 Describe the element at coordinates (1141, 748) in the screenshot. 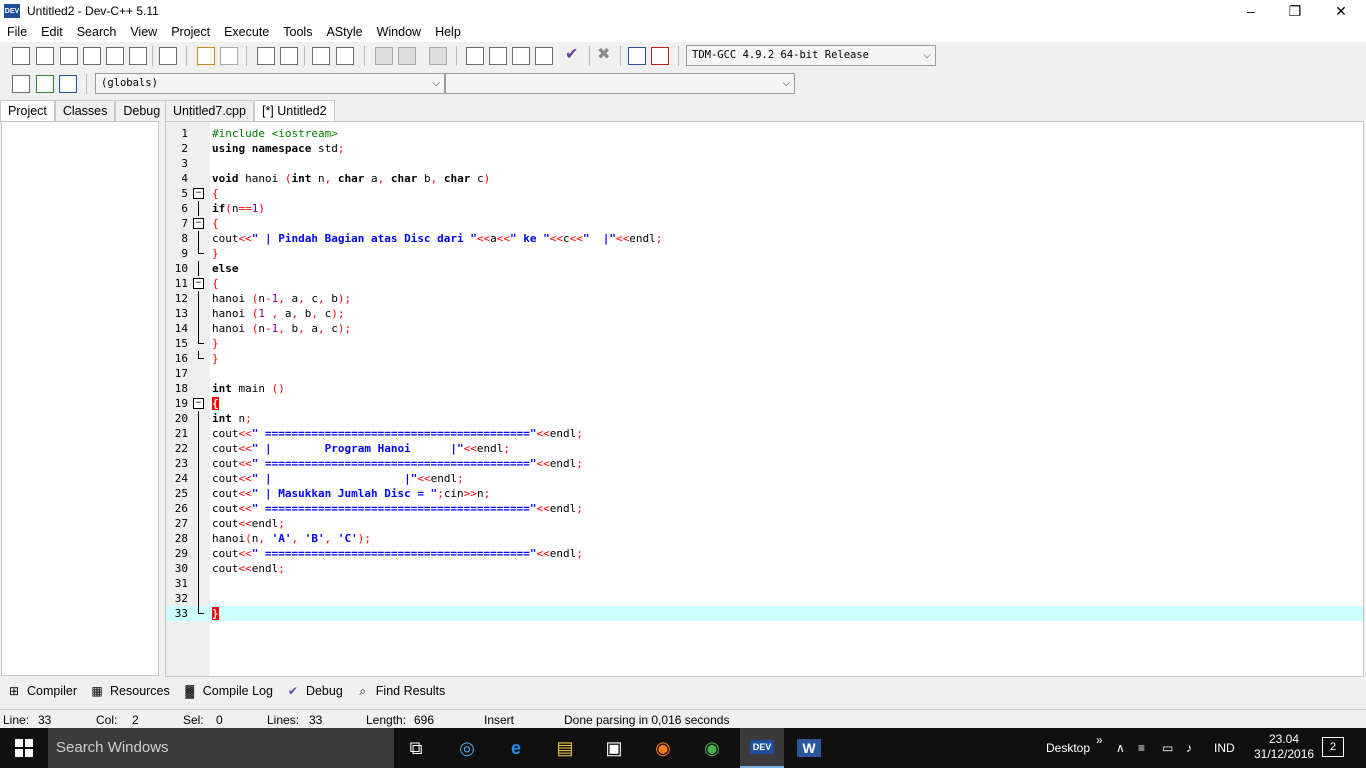

I see `network-icon: ≡` at that location.